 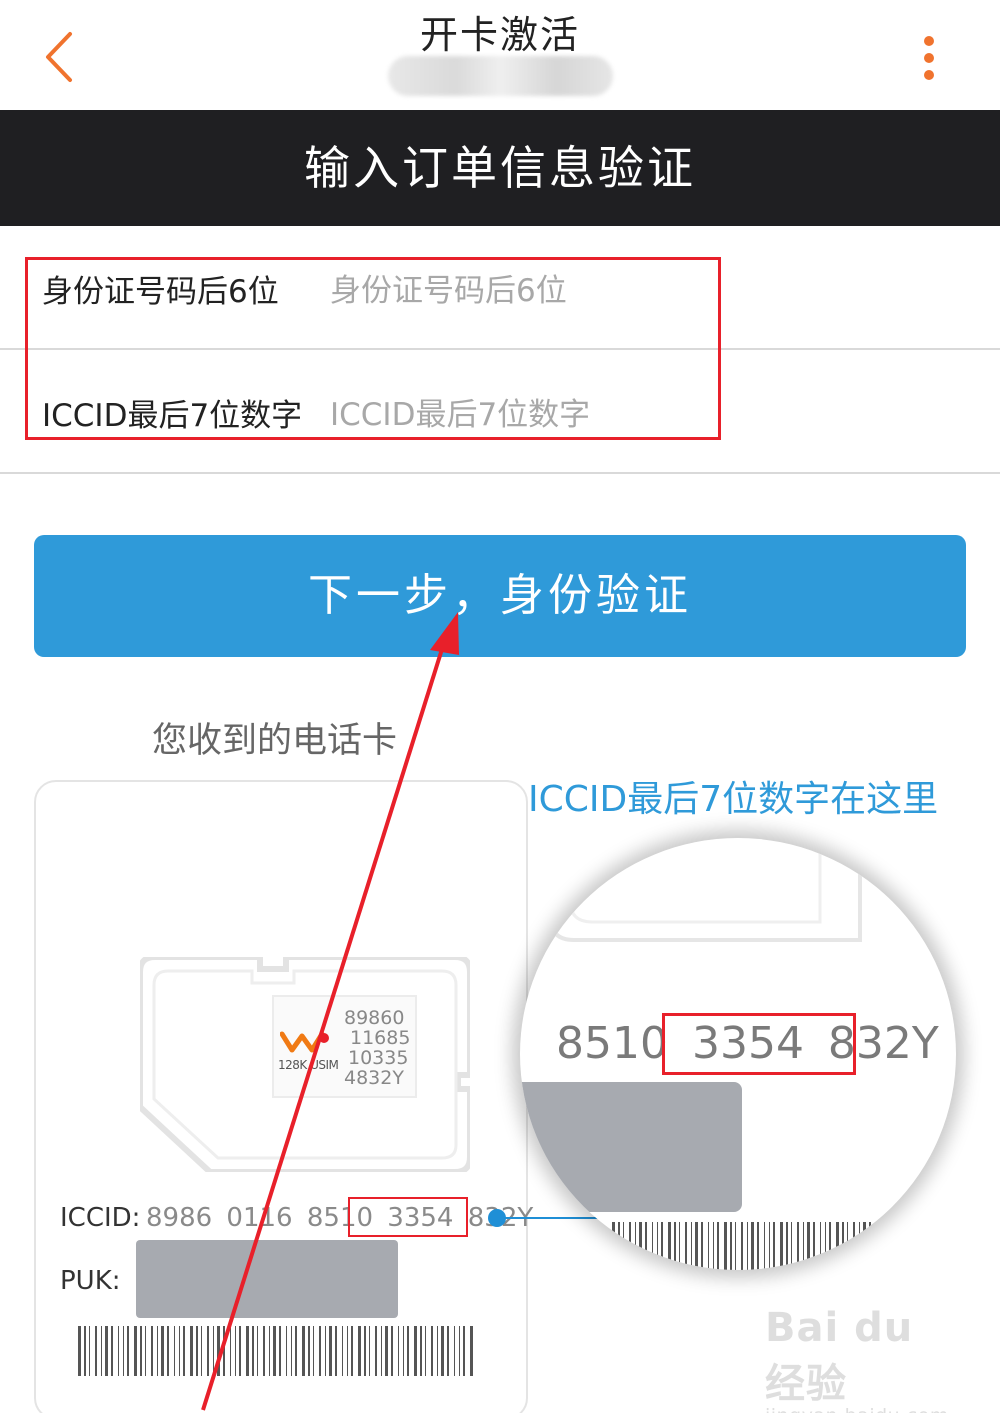 I want to click on baidu-watermark: Bai du 经验 jingyan.baidu.com, so click(x=865, y=1359).